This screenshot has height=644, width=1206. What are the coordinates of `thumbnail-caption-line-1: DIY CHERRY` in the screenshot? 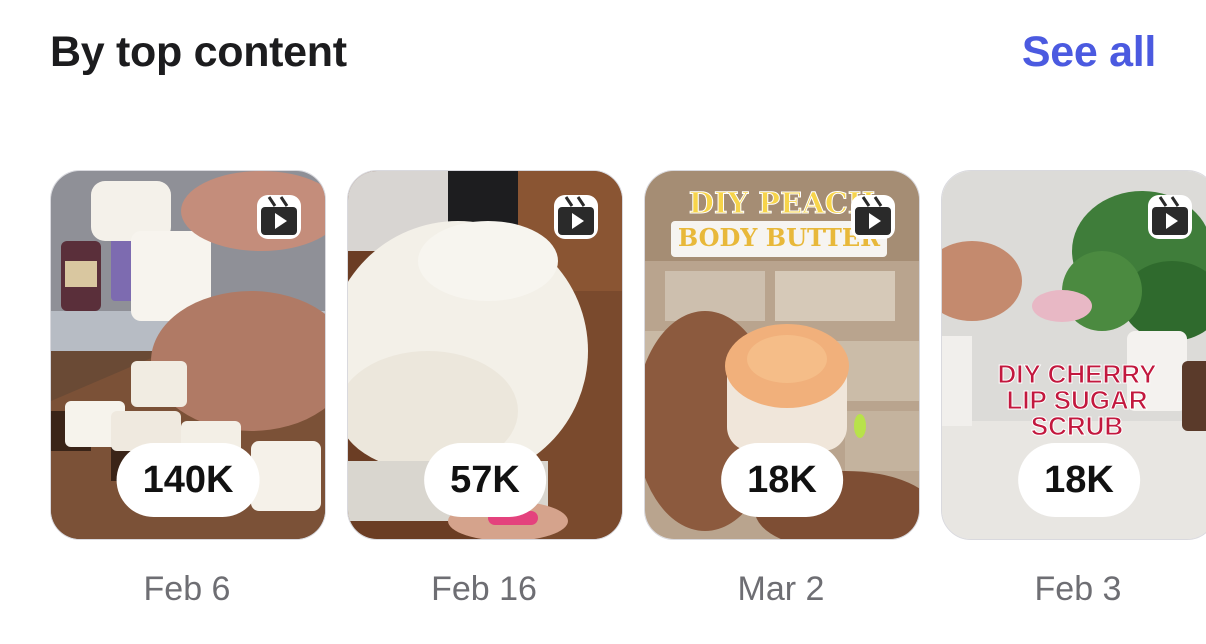 It's located at (1077, 374).